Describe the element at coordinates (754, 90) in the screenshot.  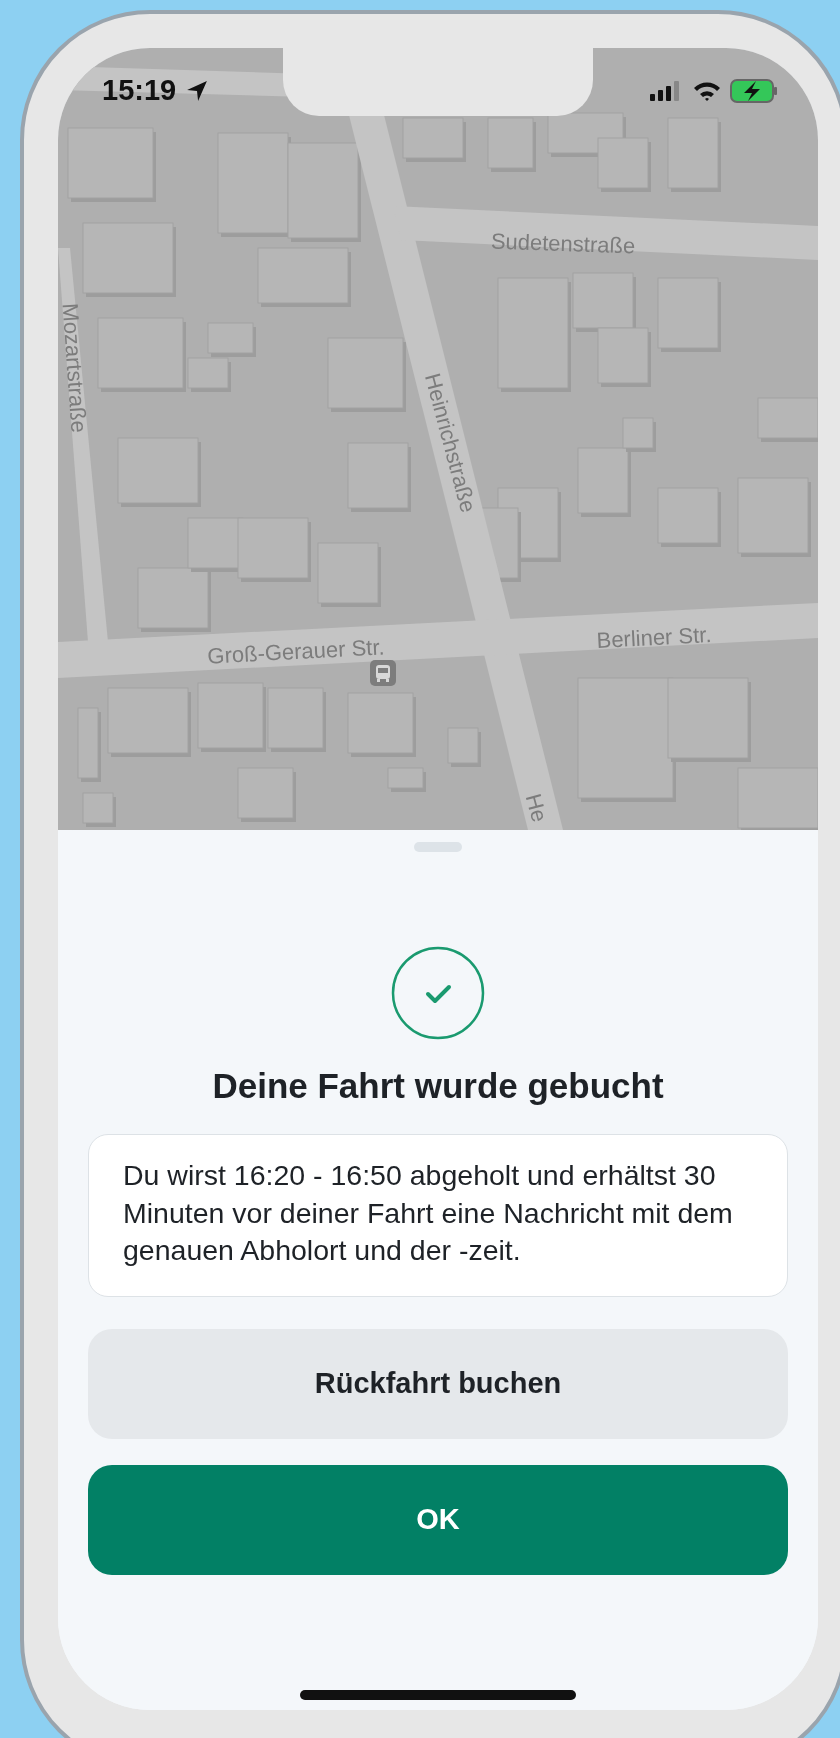
I see `battery-charging-icon` at that location.